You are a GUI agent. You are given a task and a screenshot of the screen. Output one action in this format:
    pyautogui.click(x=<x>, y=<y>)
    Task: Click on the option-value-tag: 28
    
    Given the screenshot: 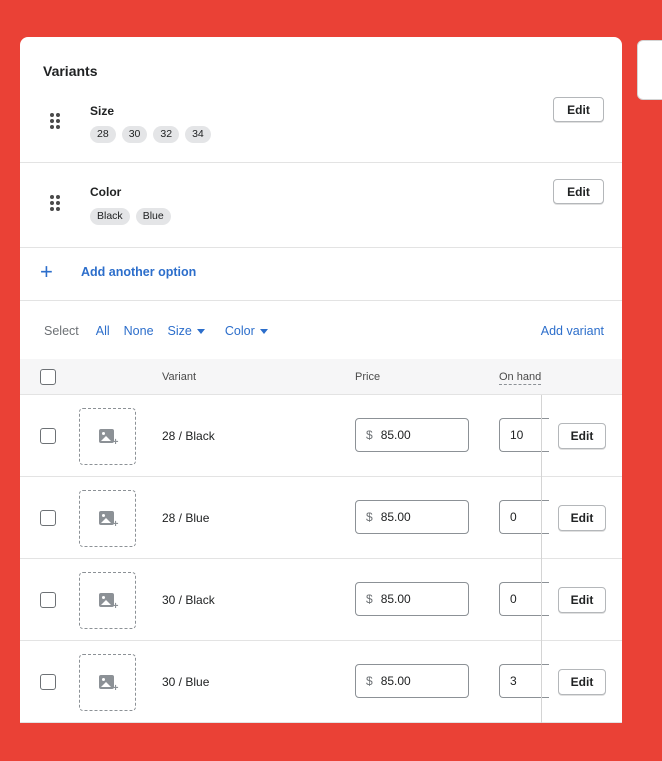 What is the action you would take?
    pyautogui.click(x=103, y=134)
    